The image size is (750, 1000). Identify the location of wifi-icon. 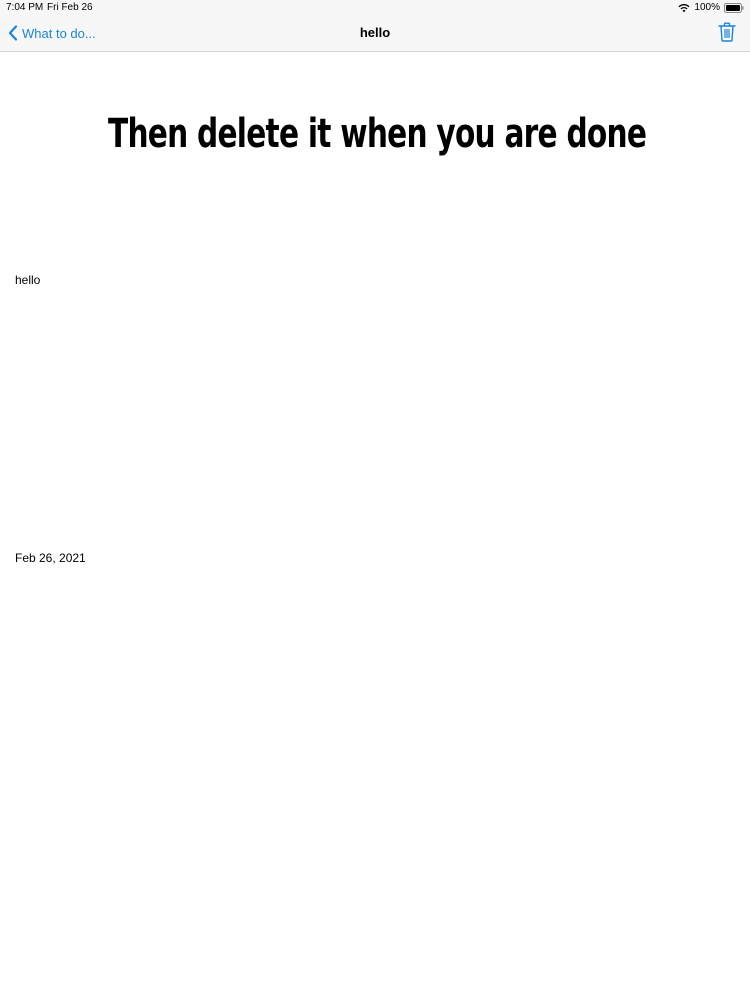
(684, 8).